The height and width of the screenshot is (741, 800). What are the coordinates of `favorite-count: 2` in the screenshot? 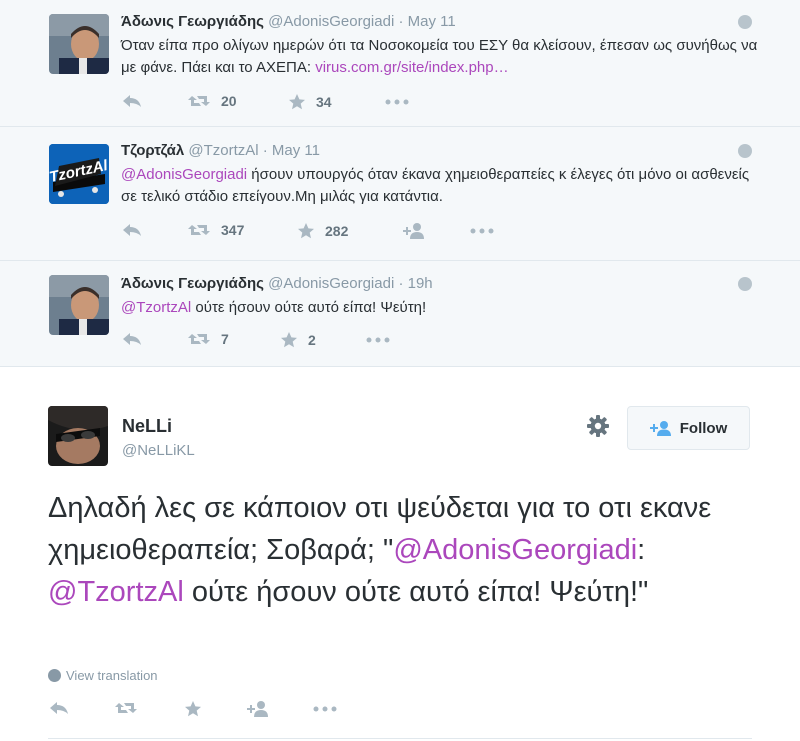 It's located at (312, 340).